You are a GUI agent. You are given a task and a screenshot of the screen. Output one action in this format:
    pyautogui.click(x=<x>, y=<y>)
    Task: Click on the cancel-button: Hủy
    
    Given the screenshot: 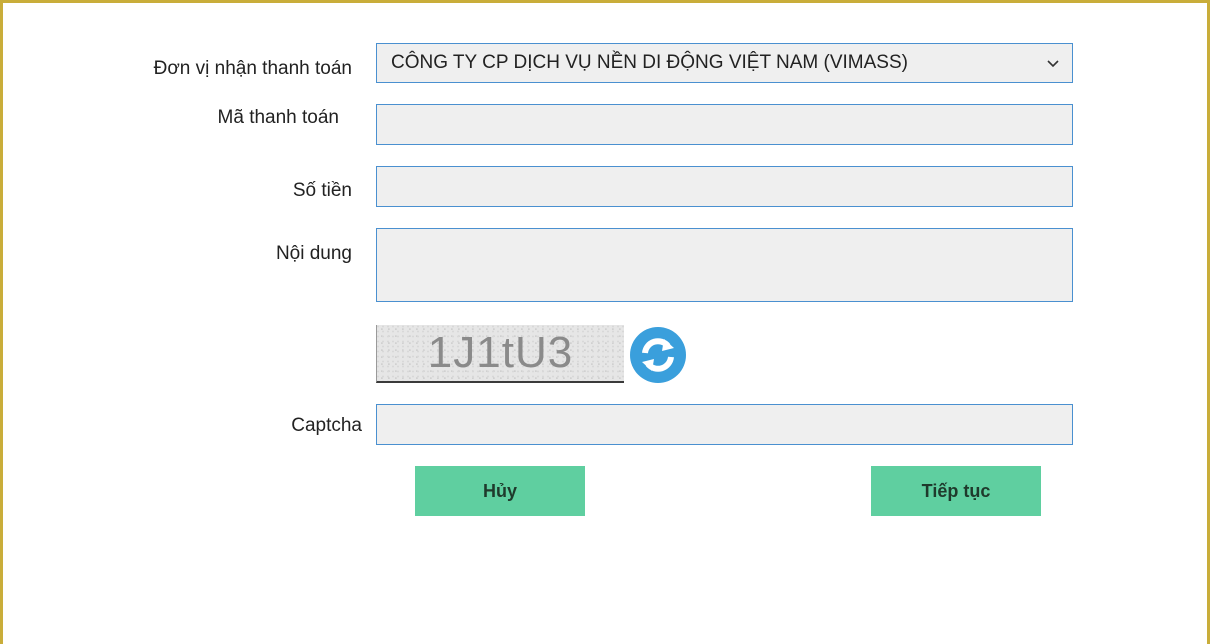 What is the action you would take?
    pyautogui.click(x=500, y=491)
    